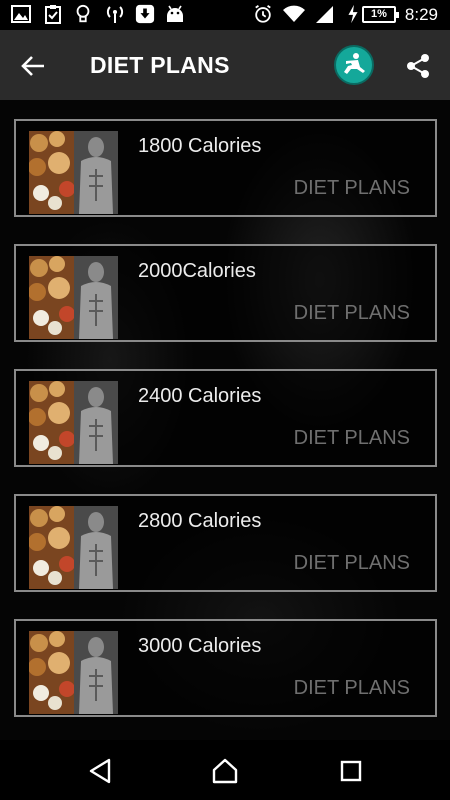 This screenshot has width=450, height=800. I want to click on android-icon, so click(175, 13).